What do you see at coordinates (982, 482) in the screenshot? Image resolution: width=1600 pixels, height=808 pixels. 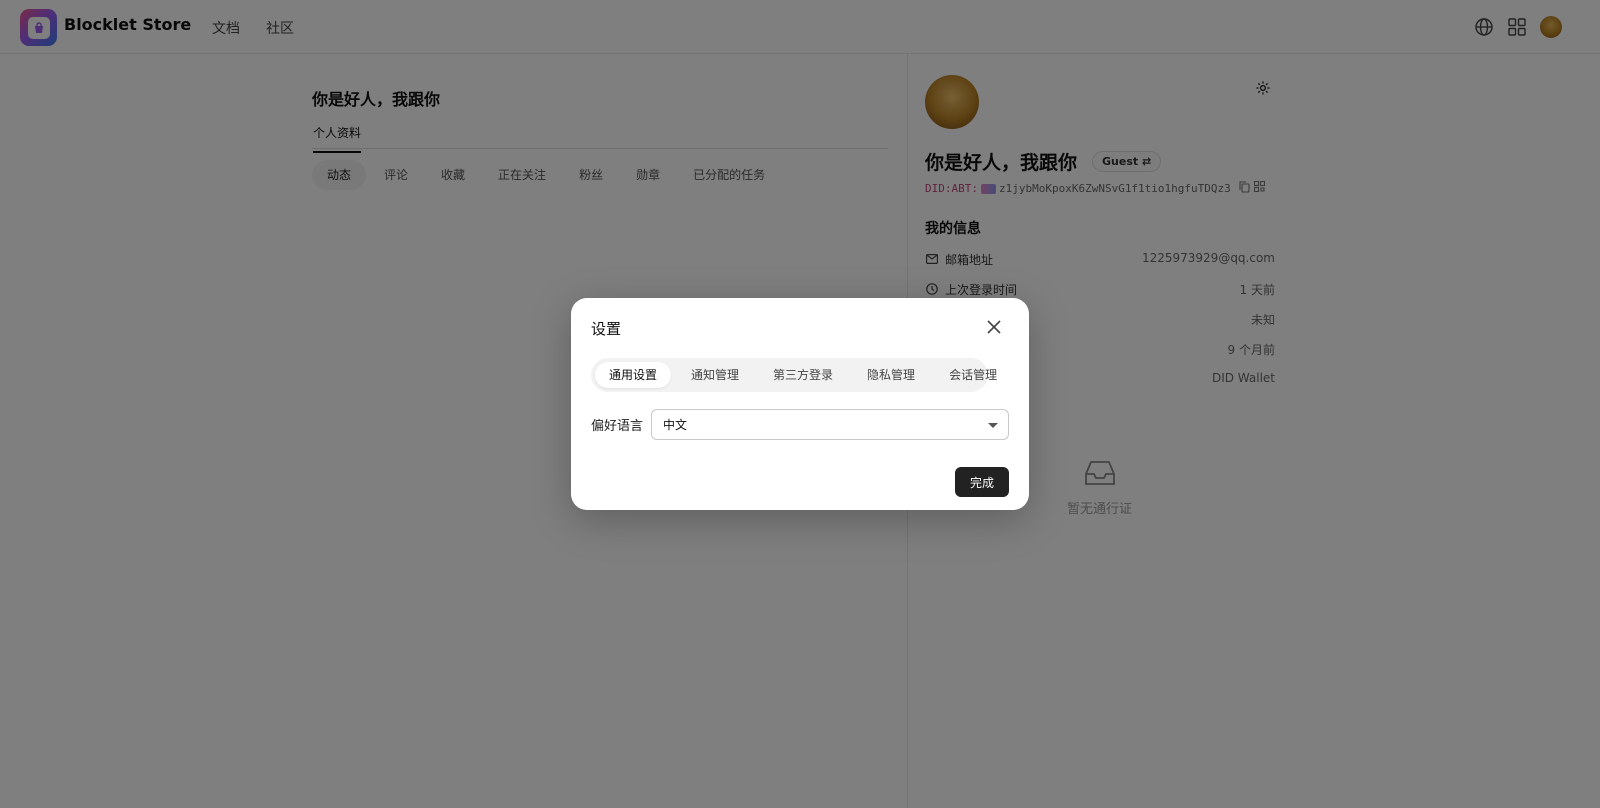 I see `done-button: 完成` at bounding box center [982, 482].